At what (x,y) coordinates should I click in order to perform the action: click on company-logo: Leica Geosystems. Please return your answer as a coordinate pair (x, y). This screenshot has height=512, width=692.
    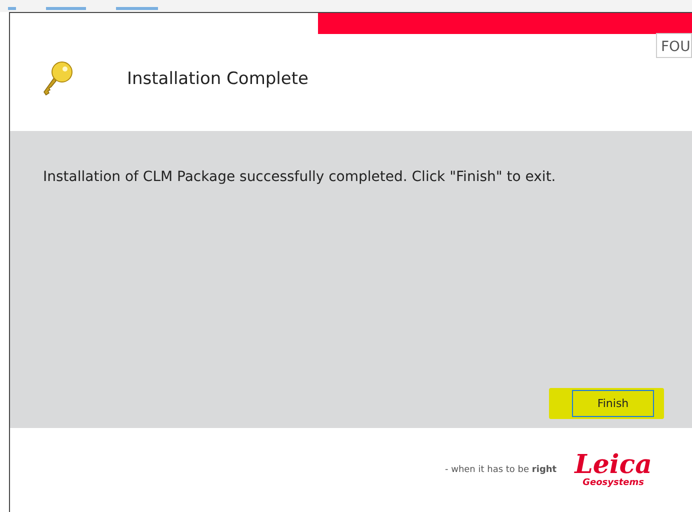
    Looking at the image, I should click on (613, 470).